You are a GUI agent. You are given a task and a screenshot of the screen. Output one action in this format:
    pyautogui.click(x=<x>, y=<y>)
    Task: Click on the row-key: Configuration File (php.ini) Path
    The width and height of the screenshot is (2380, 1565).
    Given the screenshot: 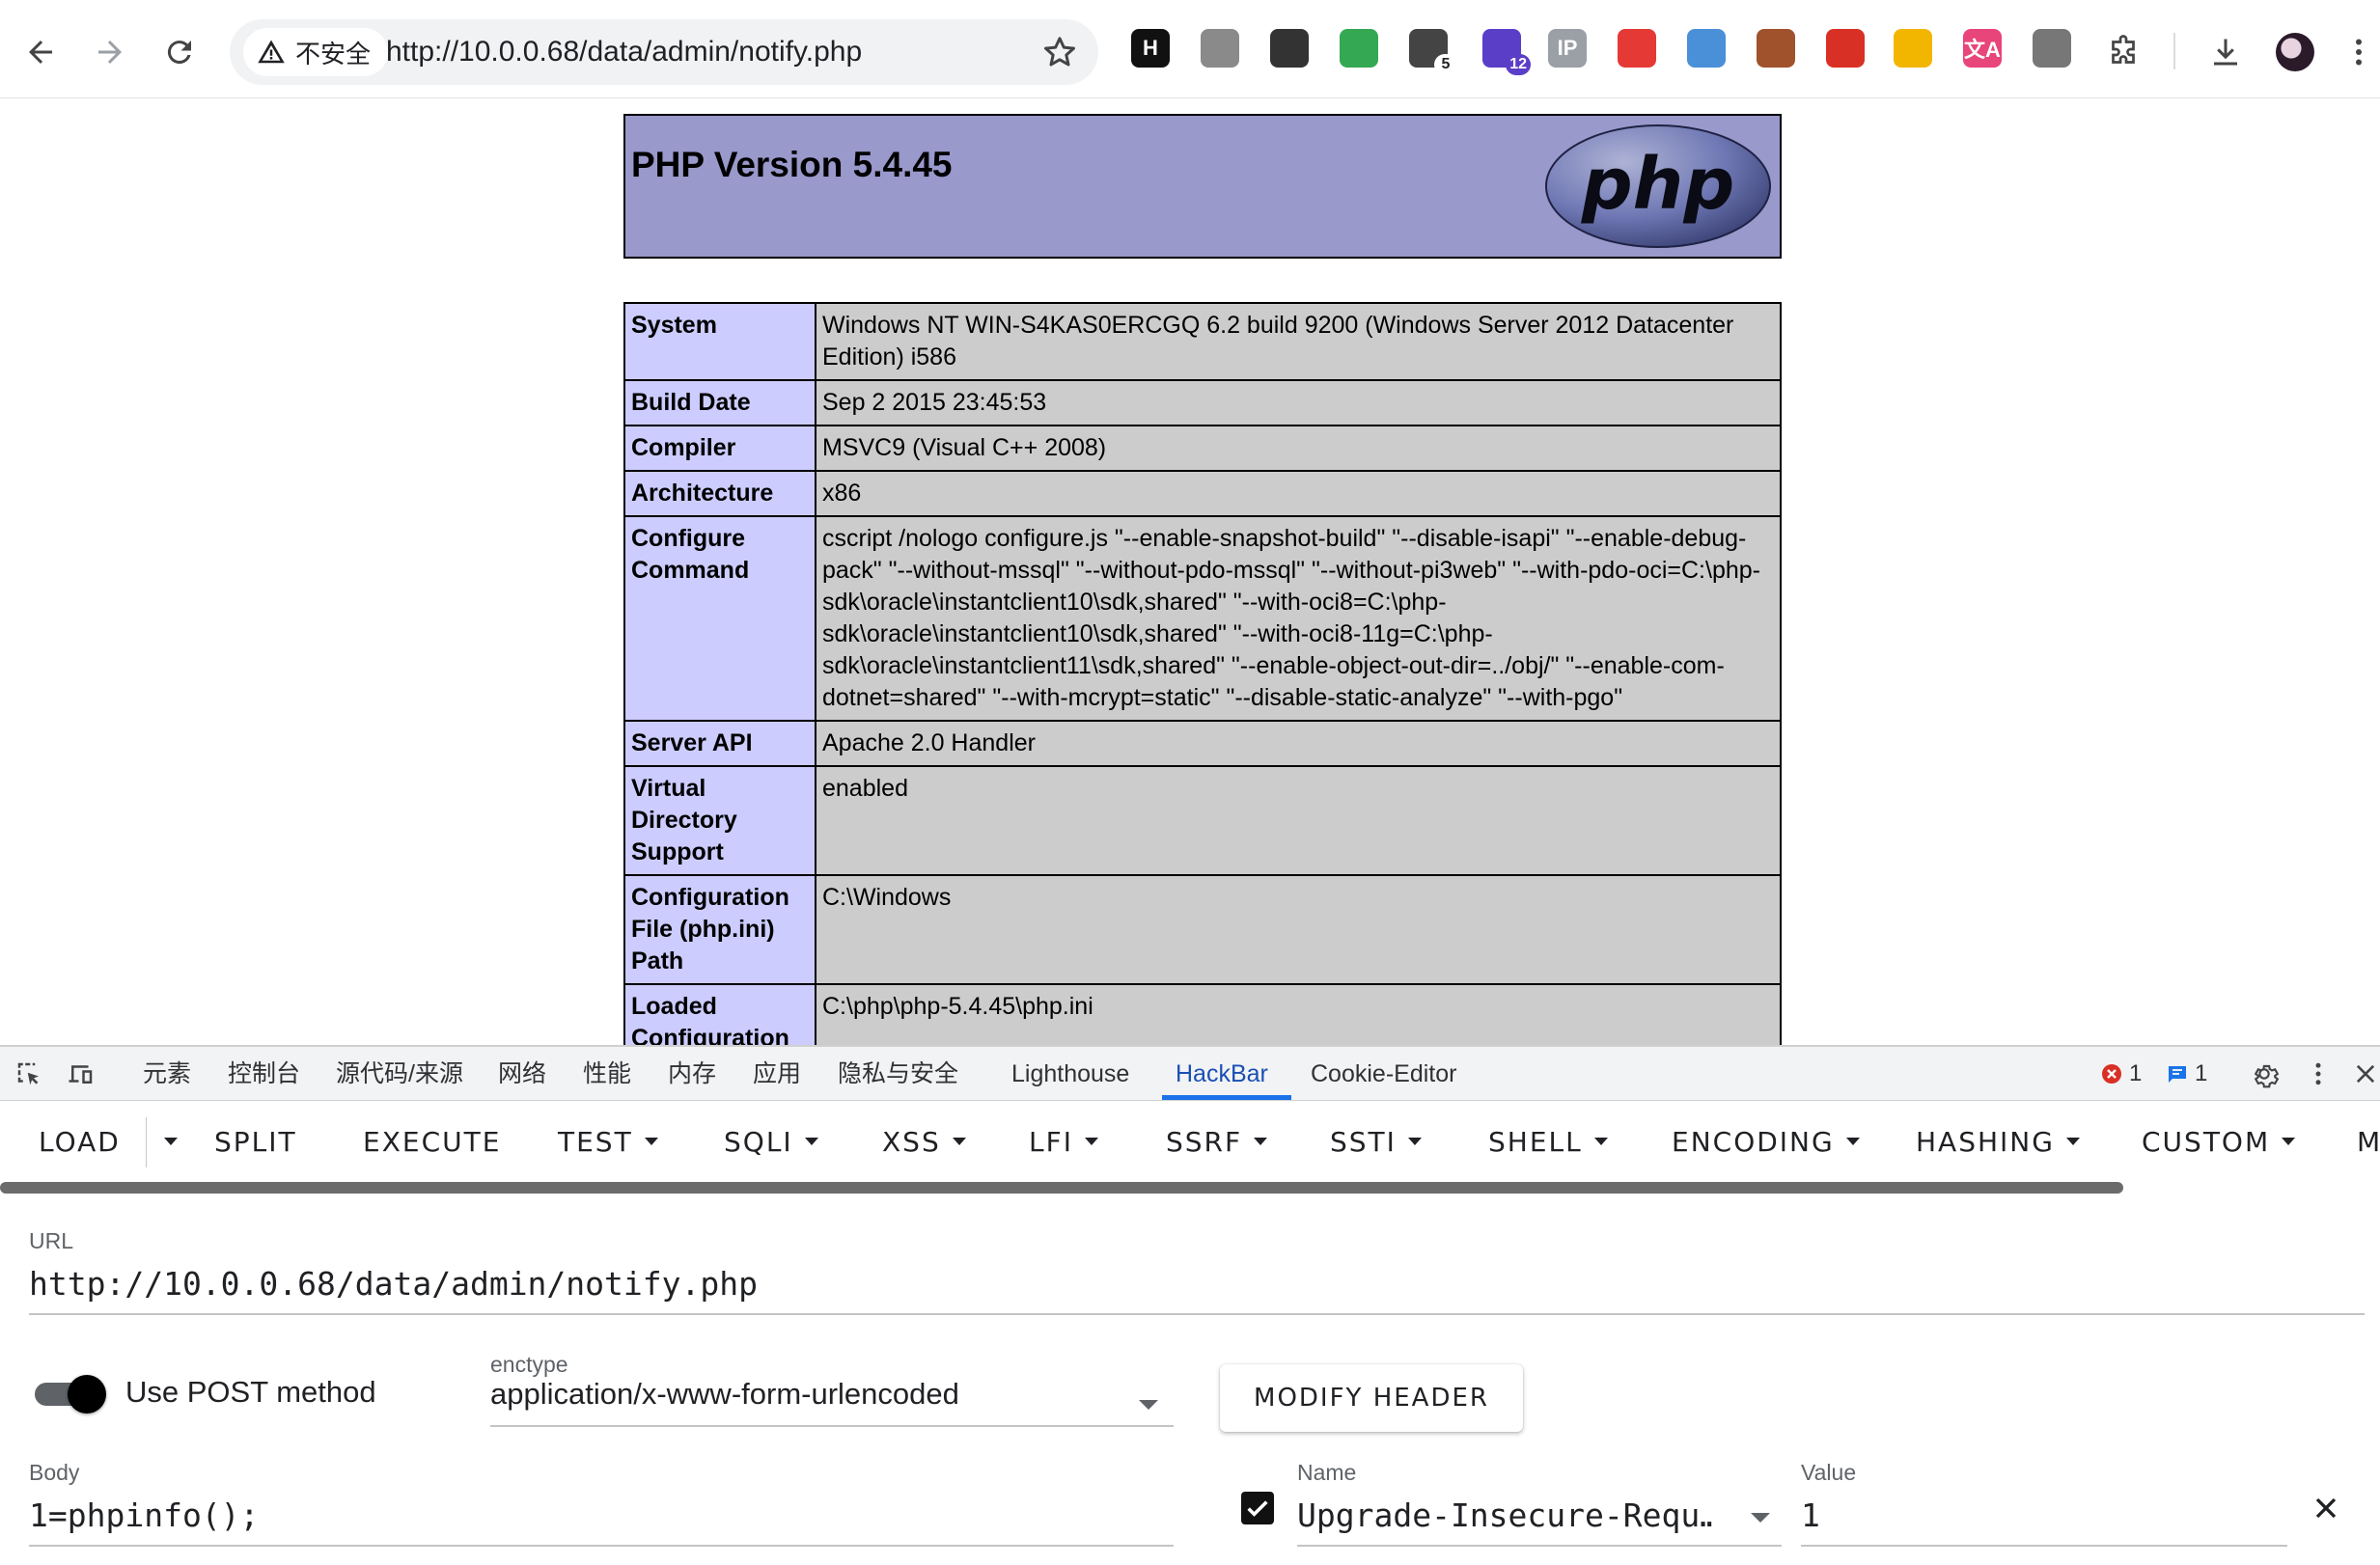 What is the action you would take?
    pyautogui.click(x=720, y=929)
    